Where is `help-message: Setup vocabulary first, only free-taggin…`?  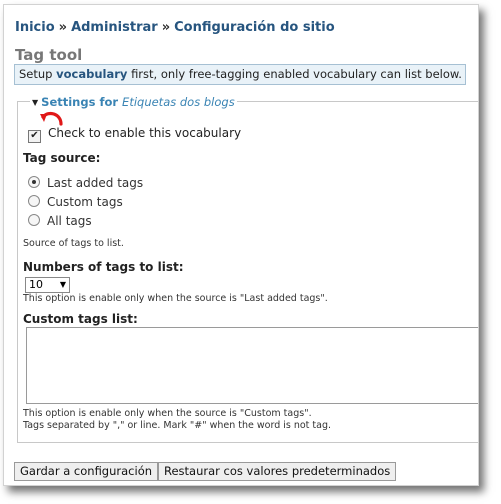
help-message: Setup vocabulary first, only free-taggin… is located at coordinates (240, 74).